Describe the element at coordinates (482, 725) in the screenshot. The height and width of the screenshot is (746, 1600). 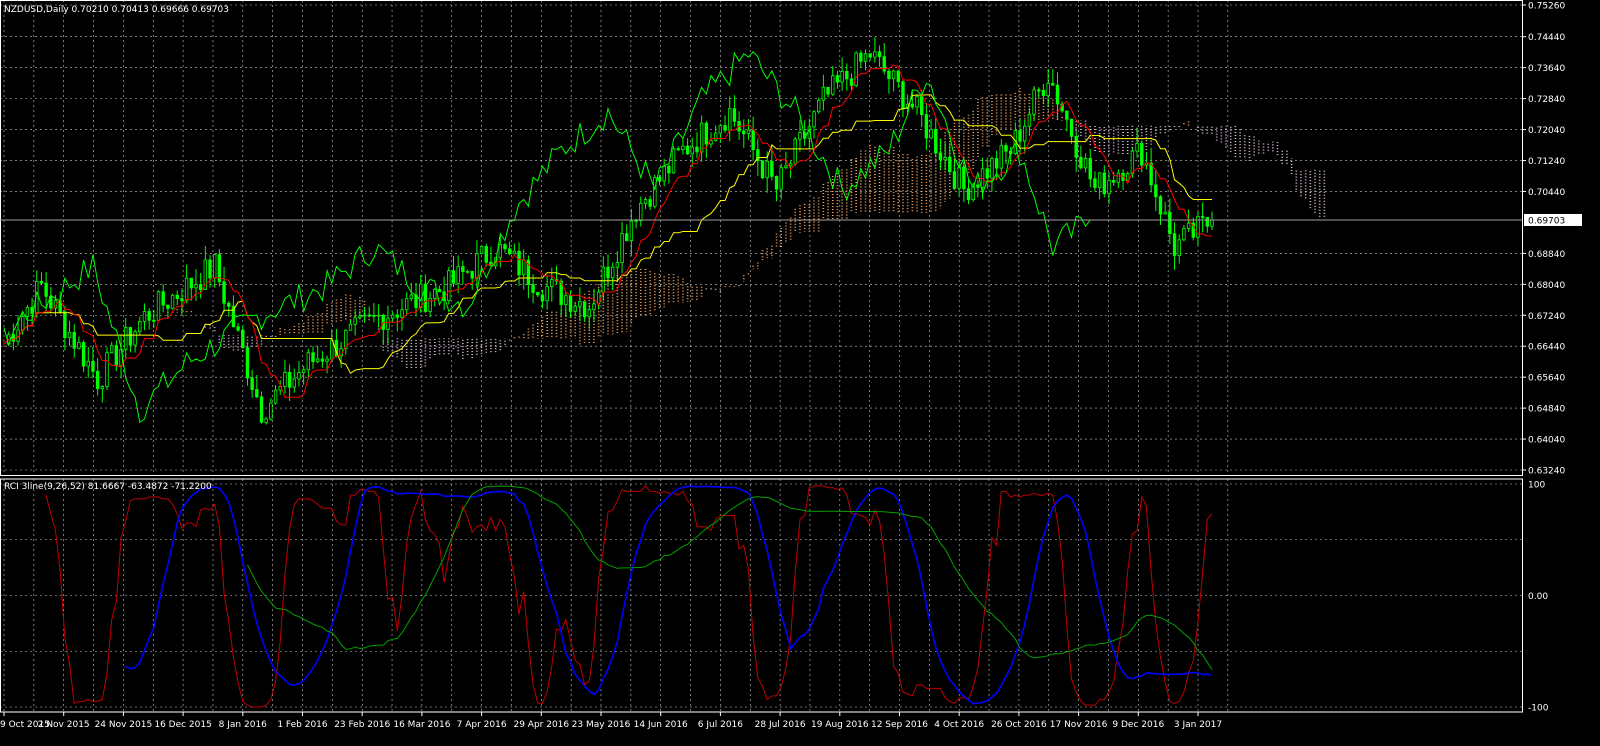
I see `time-tick-label: 7 Apr 2016` at that location.